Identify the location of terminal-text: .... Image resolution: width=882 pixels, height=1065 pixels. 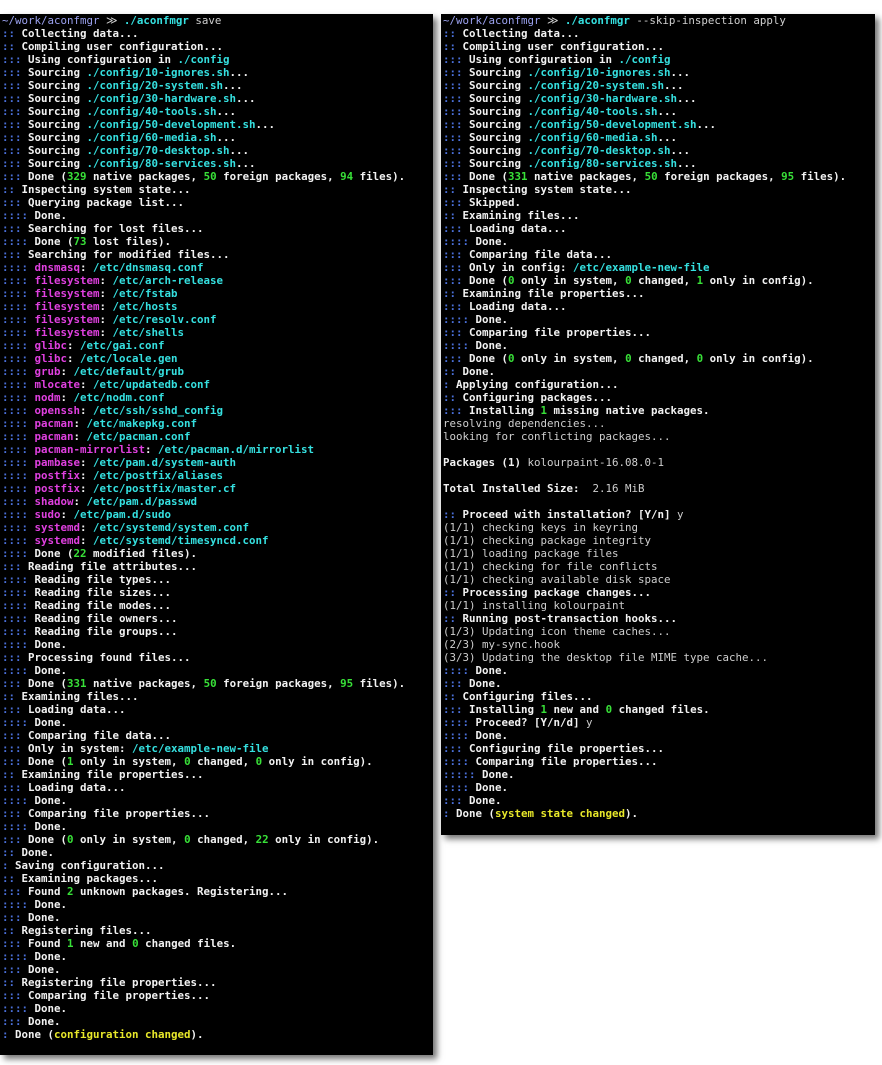
(680, 72).